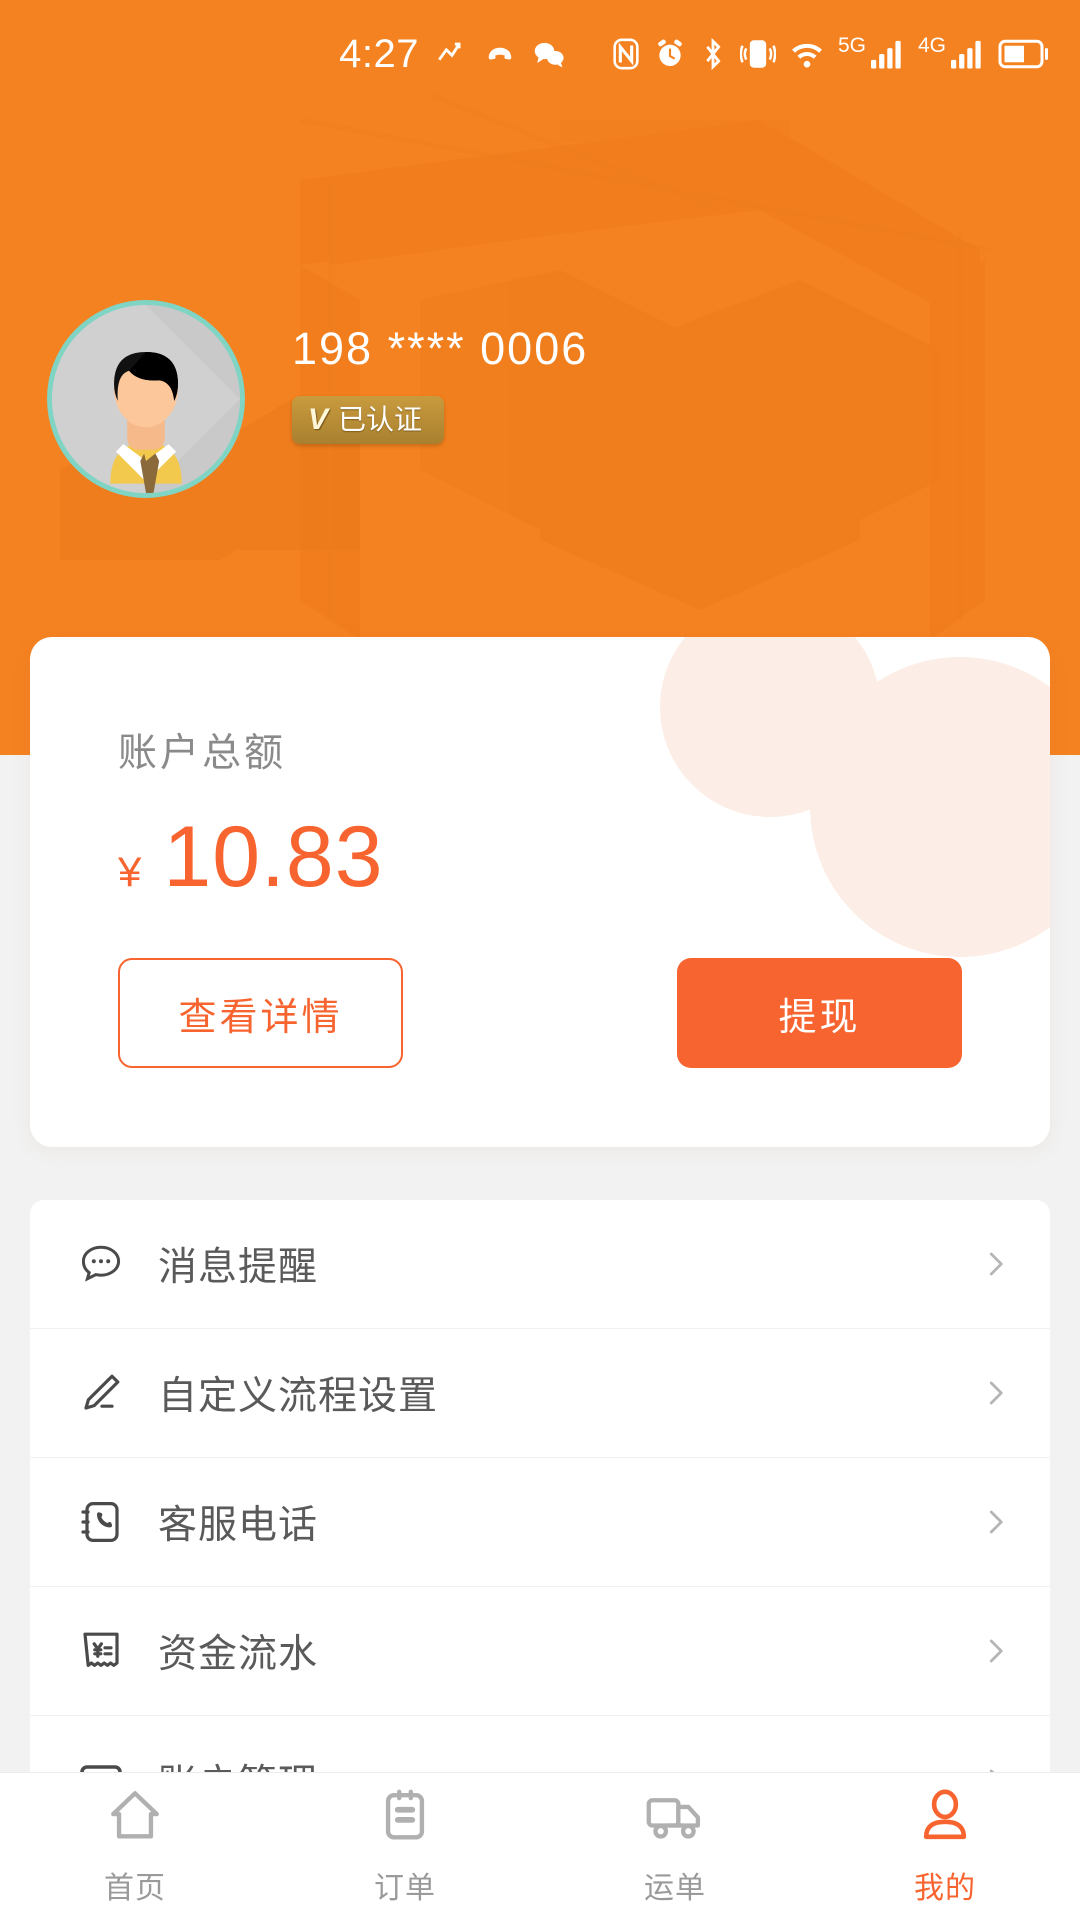  I want to click on balance-amount-row: ¥ 10.83, so click(584, 857).